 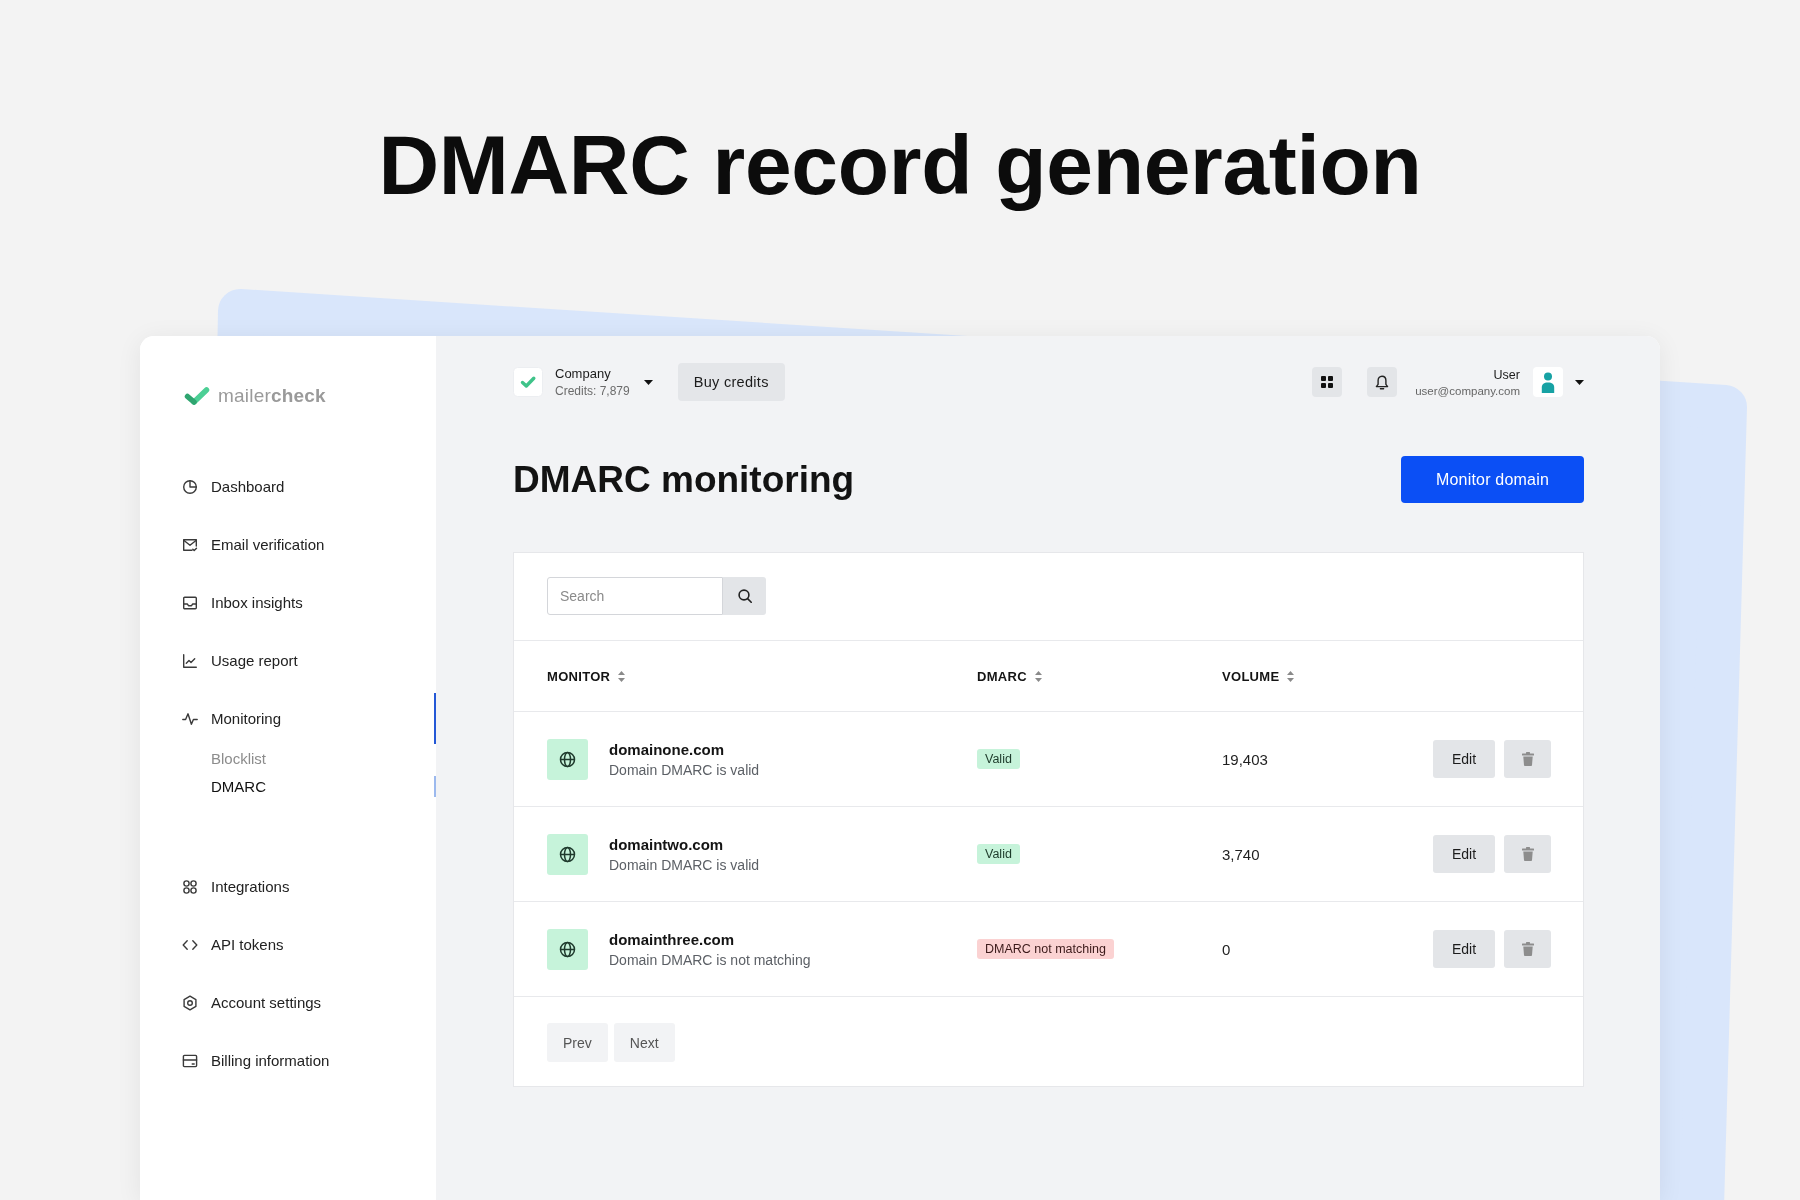 I want to click on user-avatar-icon, so click(x=1548, y=382).